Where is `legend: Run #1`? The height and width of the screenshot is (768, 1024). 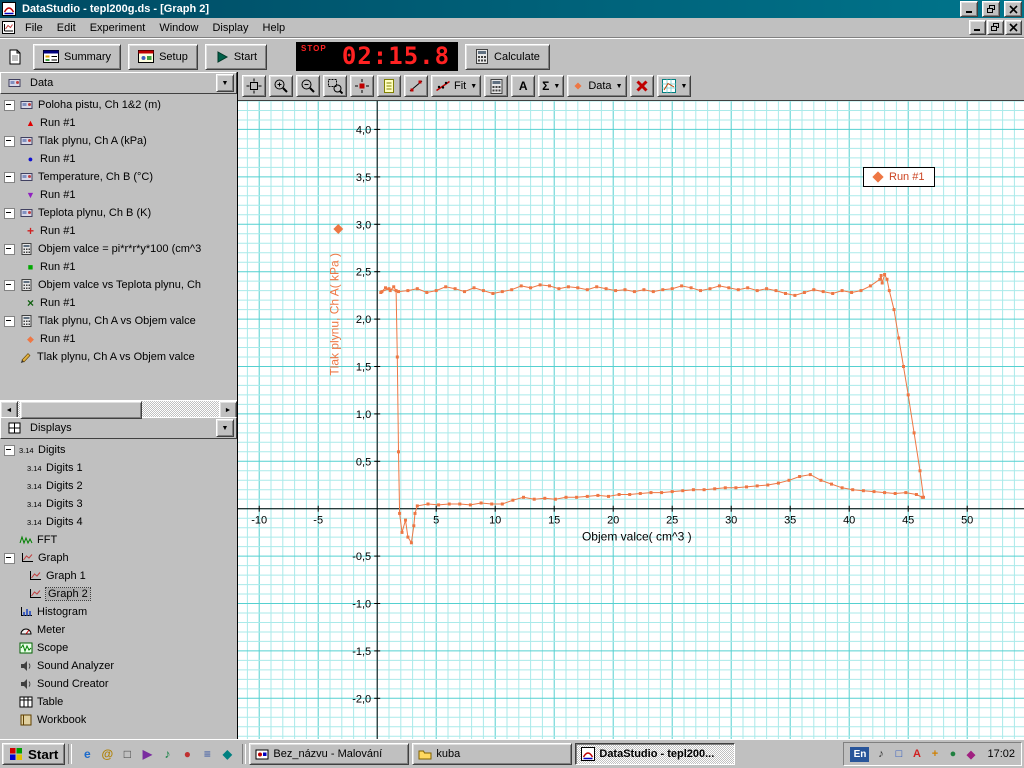 legend: Run #1 is located at coordinates (899, 177).